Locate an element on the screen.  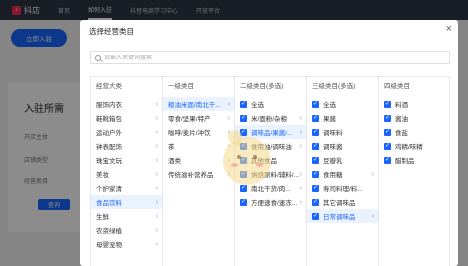
main-category-item: 食品饮料 › is located at coordinates (126, 202).